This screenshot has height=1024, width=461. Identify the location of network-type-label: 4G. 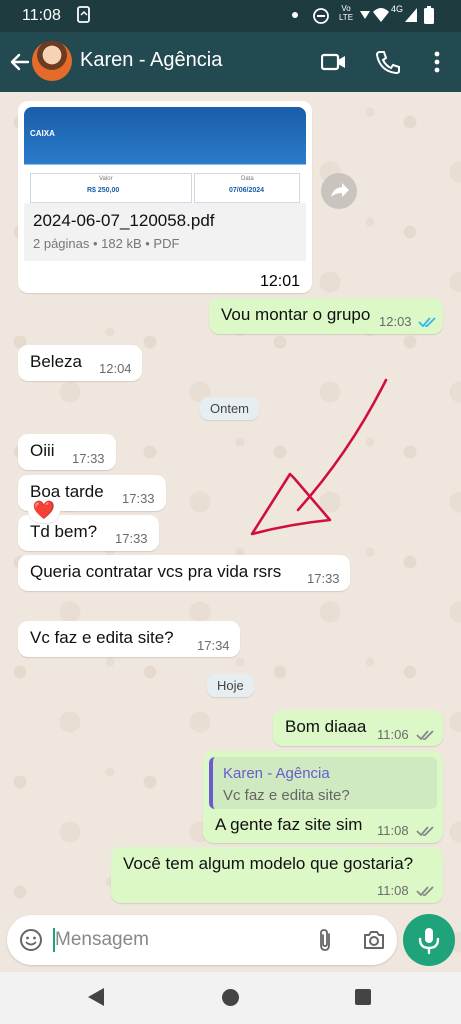
(397, 9).